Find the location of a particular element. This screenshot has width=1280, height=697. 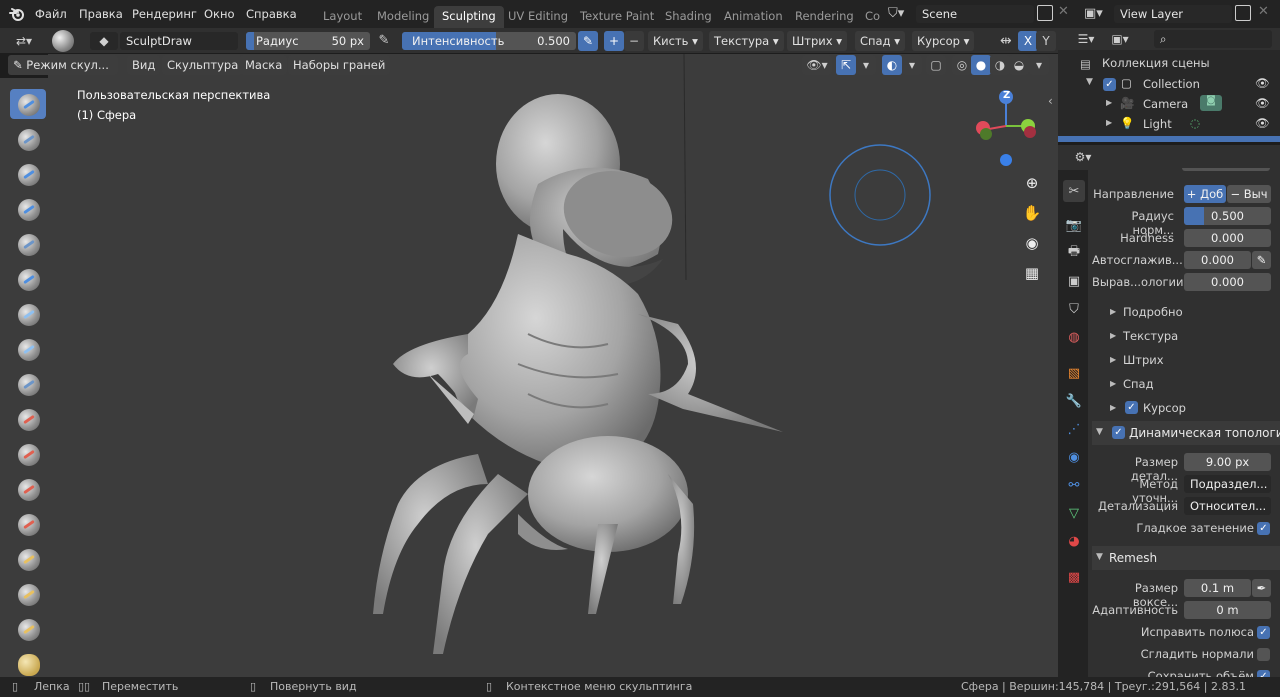

view-layer-icon: ▣▾ is located at coordinates (1097, 14).